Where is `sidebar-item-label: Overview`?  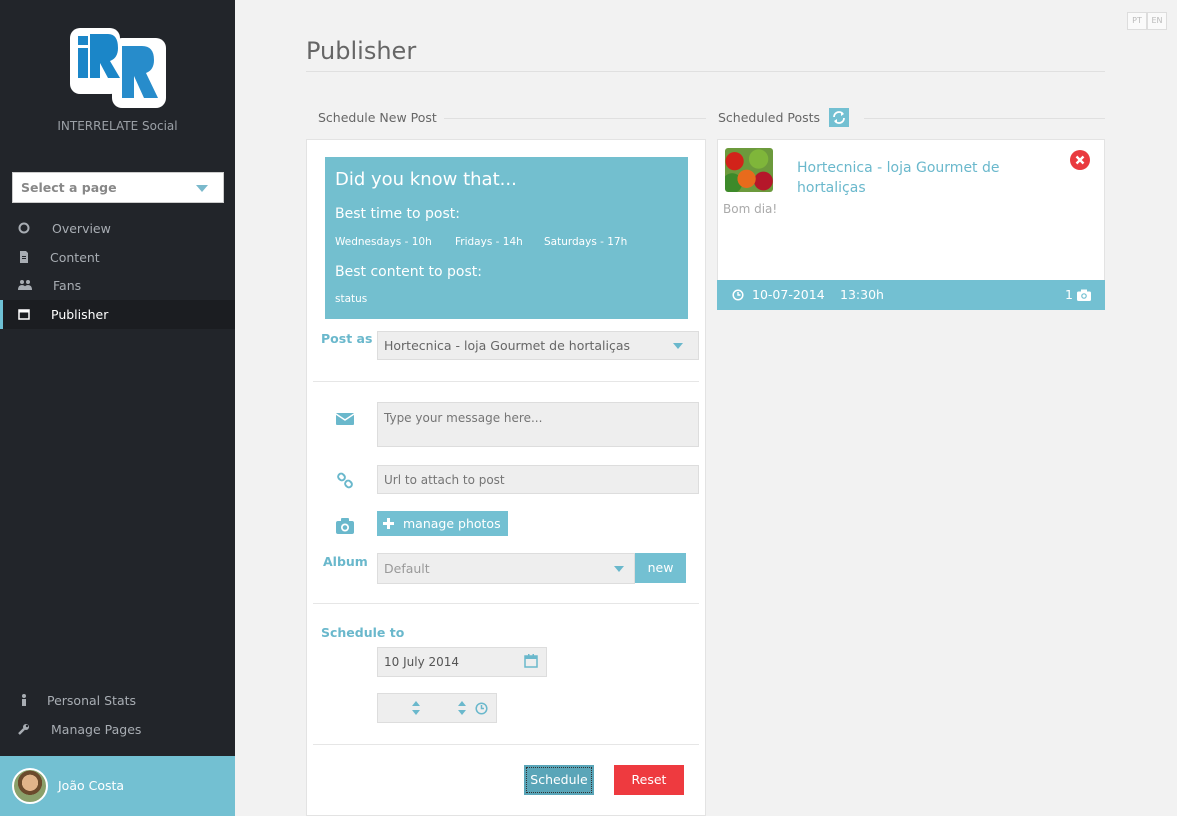 sidebar-item-label: Overview is located at coordinates (81, 228).